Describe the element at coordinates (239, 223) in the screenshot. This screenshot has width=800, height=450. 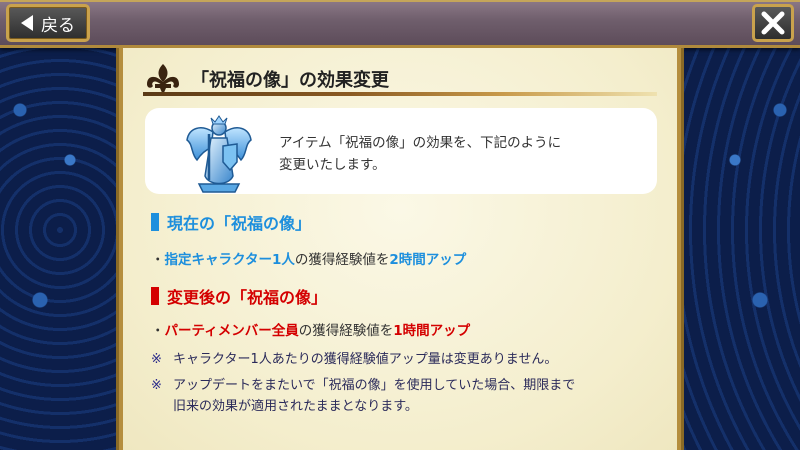
I see `current-heading-text: 現在の「祝福の像」` at that location.